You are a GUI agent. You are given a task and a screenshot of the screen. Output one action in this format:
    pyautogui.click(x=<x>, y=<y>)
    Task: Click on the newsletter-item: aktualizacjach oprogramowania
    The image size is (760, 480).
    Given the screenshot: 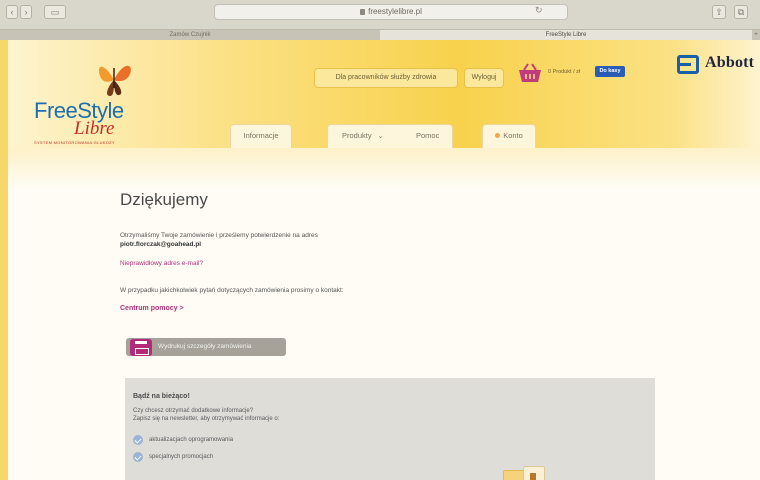 What is the action you would take?
    pyautogui.click(x=191, y=440)
    